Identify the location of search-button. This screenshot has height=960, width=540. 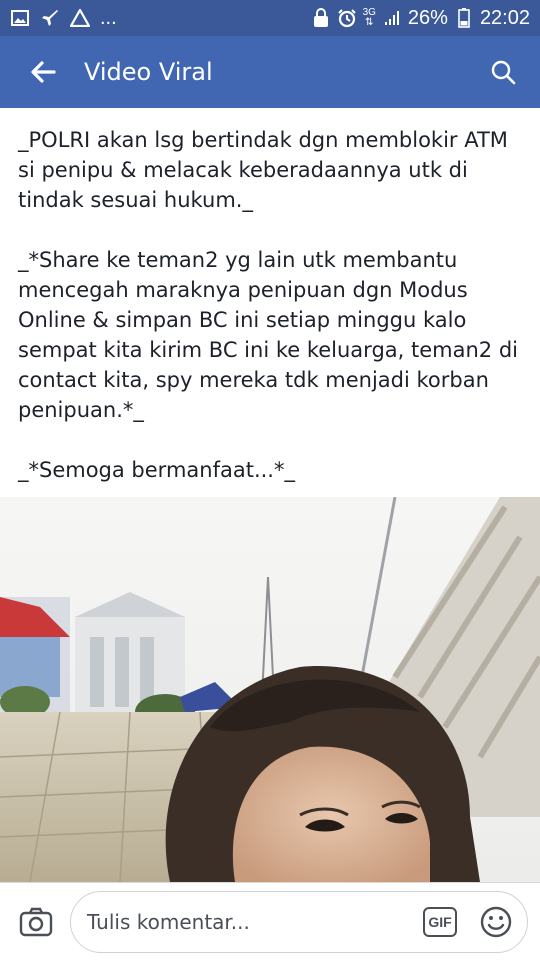
(503, 72).